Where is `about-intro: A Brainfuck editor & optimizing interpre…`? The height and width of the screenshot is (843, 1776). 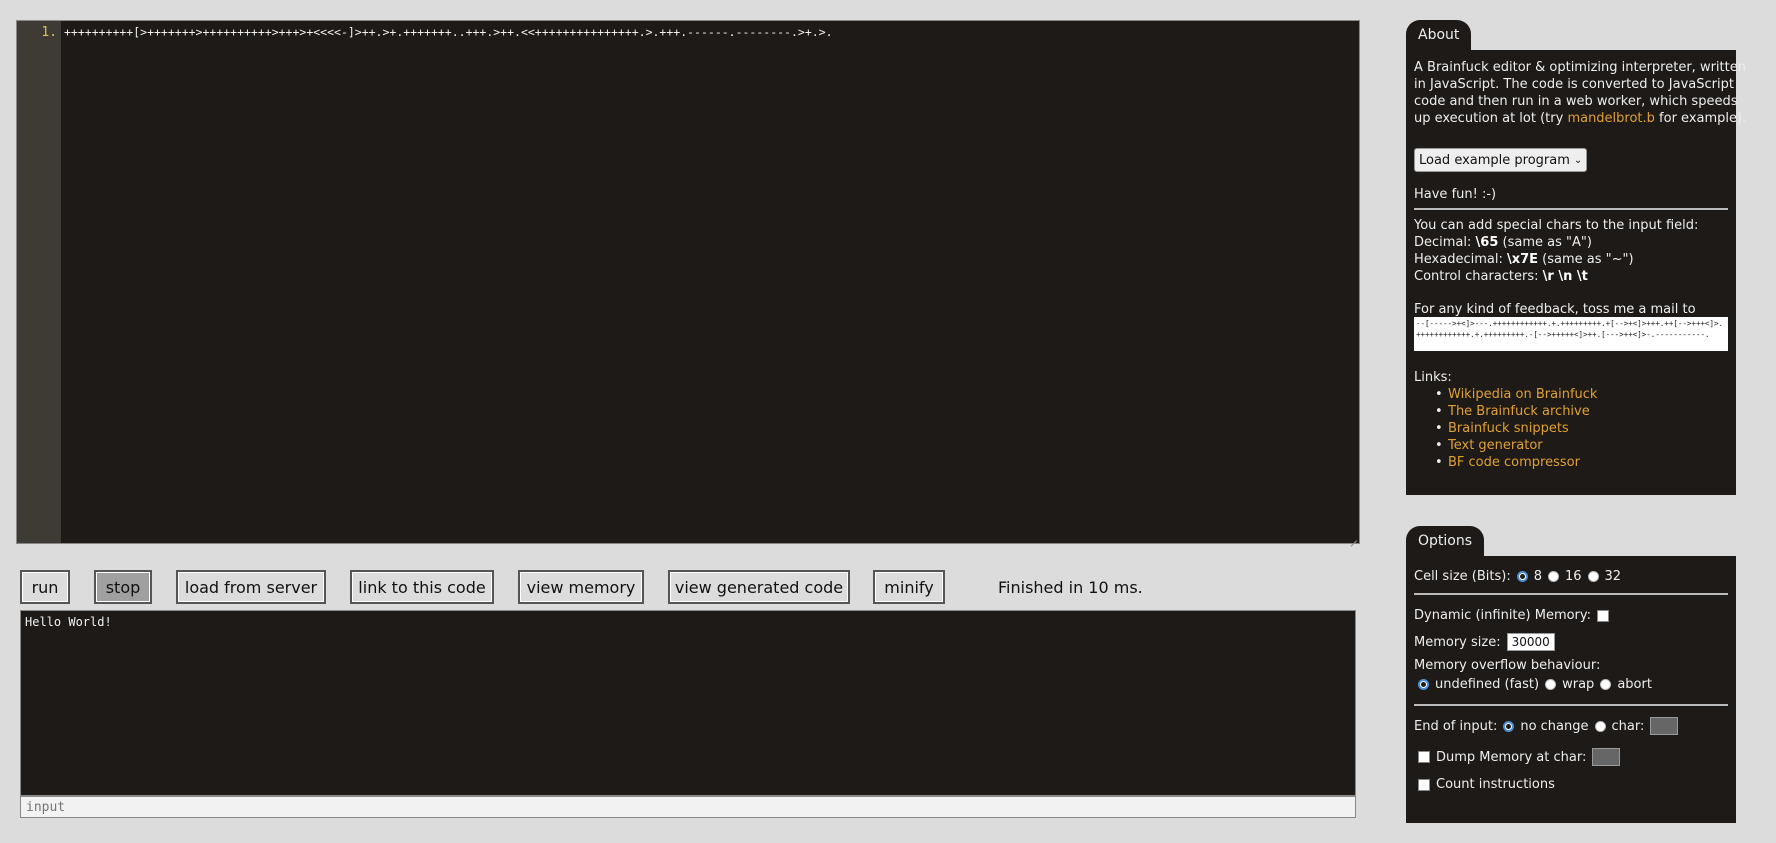 about-intro: A Brainfuck editor & optimizing interpre… is located at coordinates (1580, 93).